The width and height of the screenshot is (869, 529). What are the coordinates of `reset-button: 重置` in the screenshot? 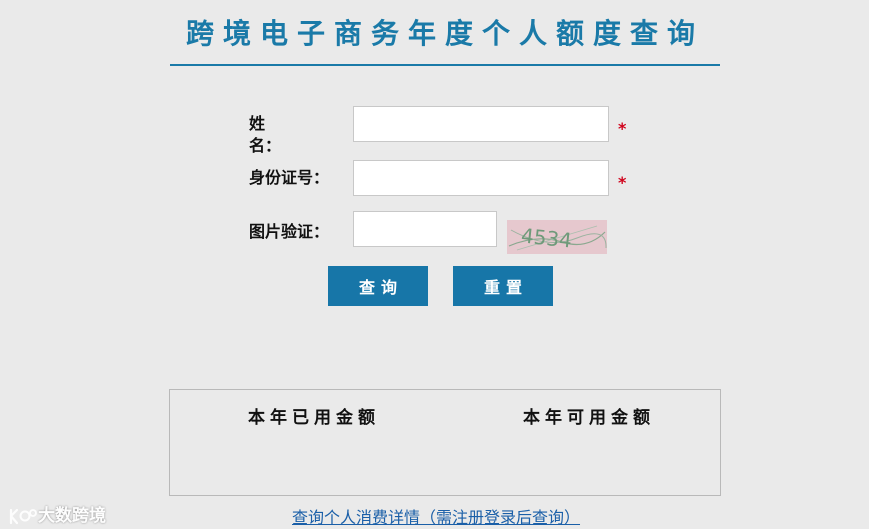 It's located at (503, 286).